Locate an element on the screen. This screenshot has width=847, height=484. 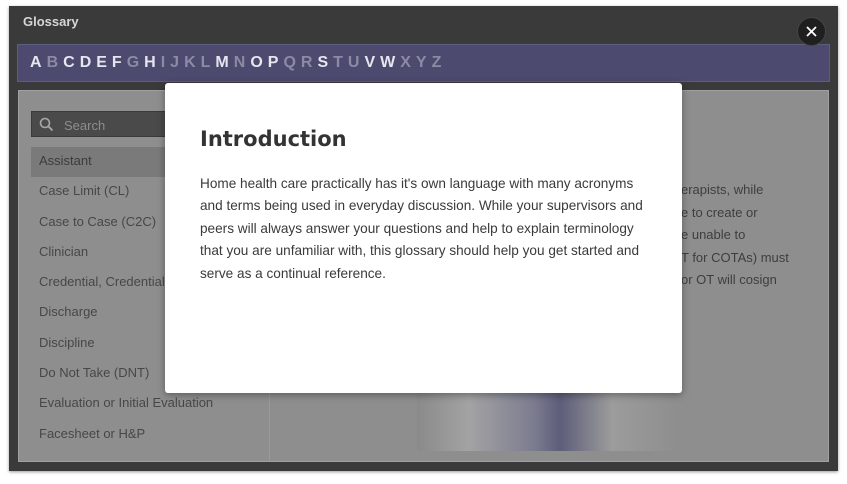
letter-r-link: R is located at coordinates (306, 62).